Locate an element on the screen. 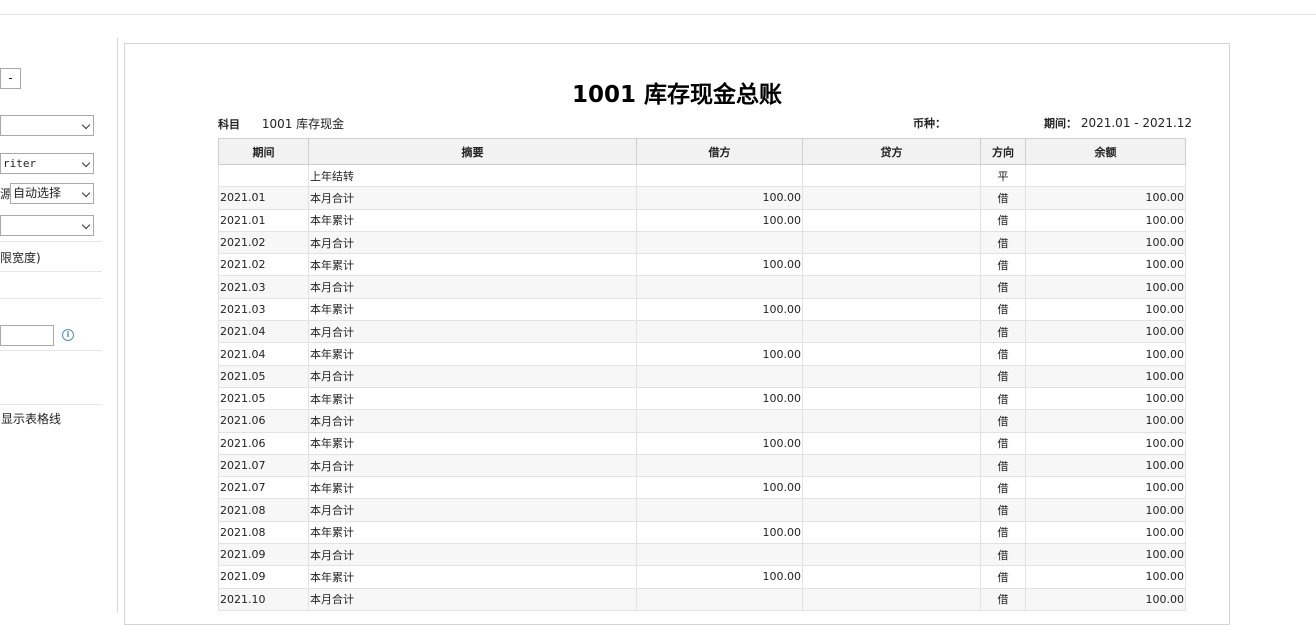 The width and height of the screenshot is (1316, 625). source-select: 自动选择 is located at coordinates (52, 193).